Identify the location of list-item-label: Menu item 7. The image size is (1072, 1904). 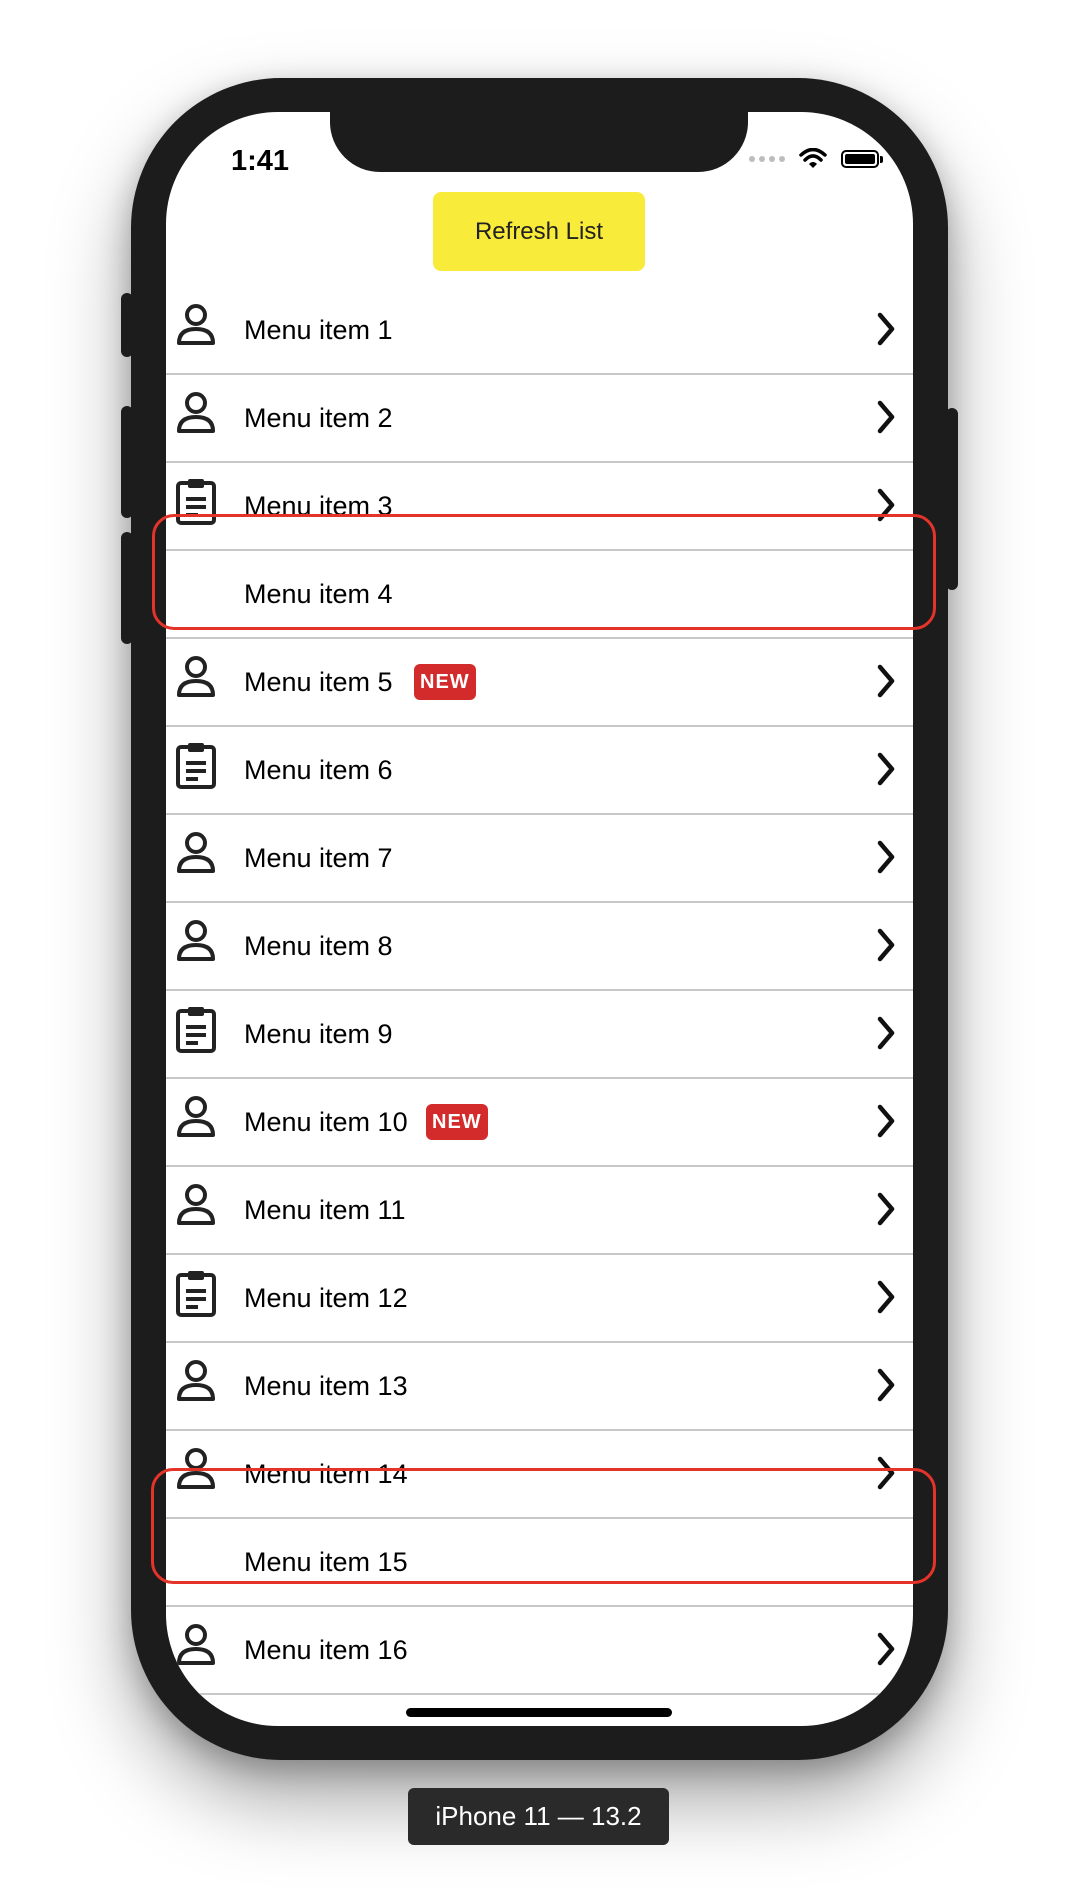
(318, 857).